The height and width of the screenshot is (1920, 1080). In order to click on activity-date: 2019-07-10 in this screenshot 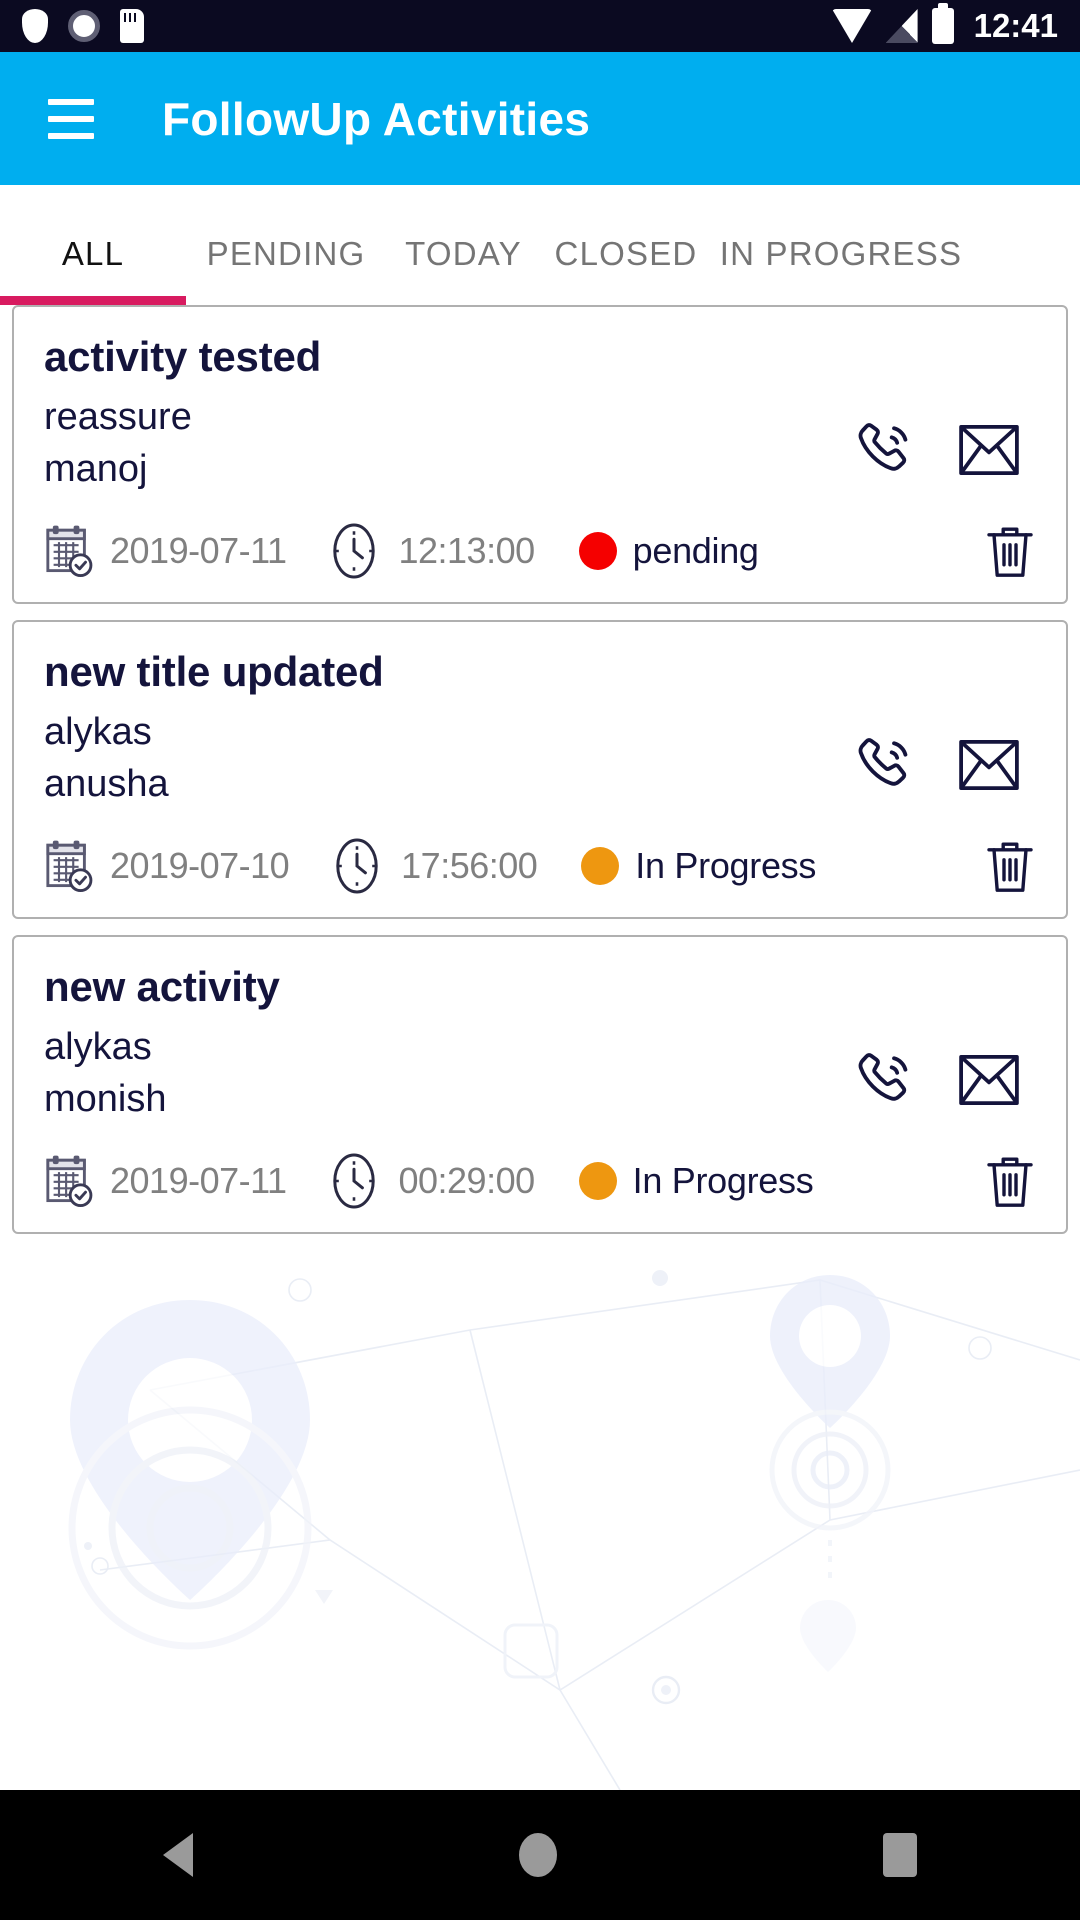, I will do `click(167, 866)`.